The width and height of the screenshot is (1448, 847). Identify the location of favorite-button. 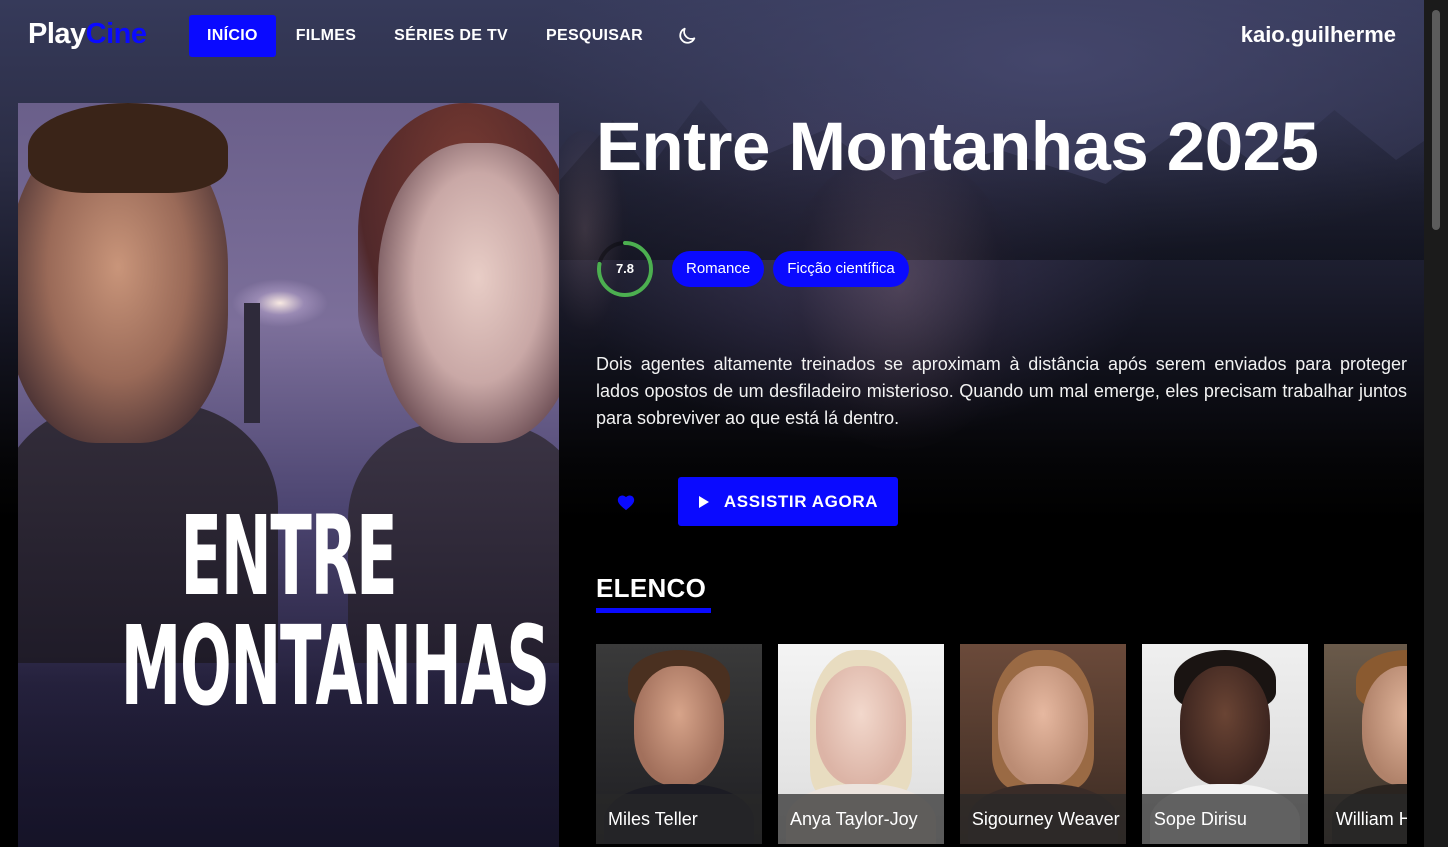
(626, 502).